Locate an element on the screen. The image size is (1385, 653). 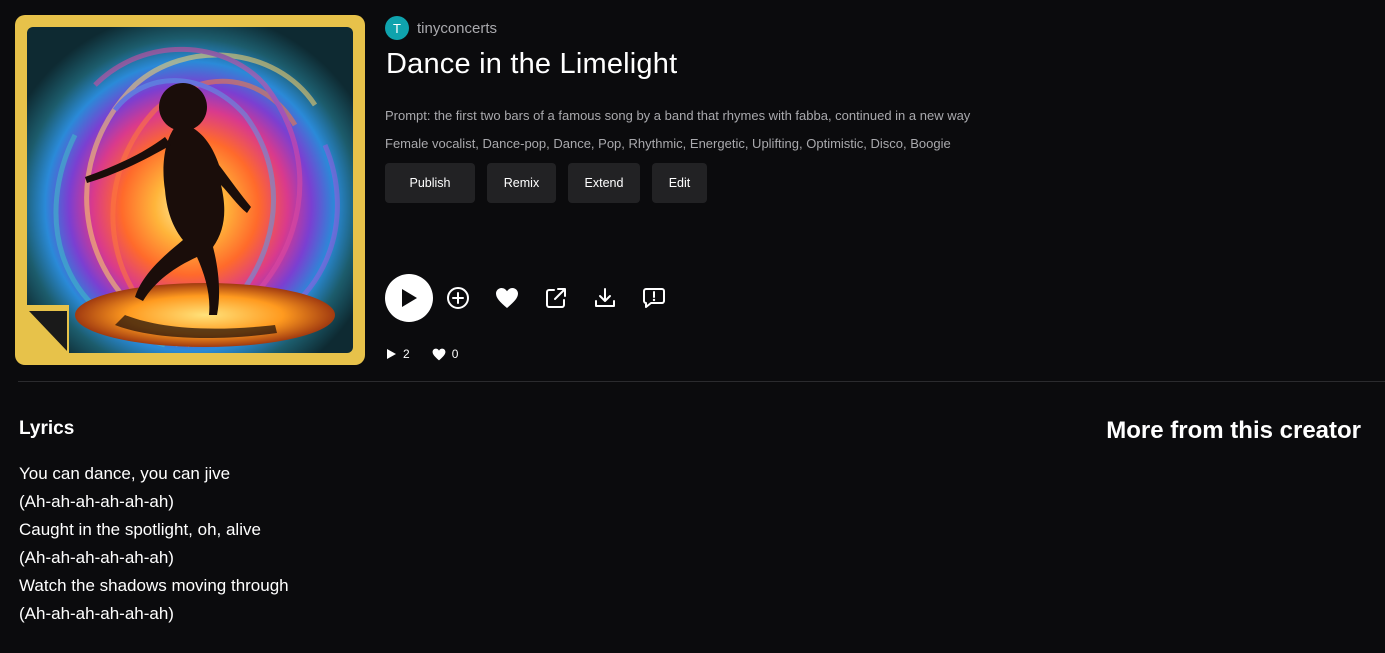
remix-button: Remix is located at coordinates (521, 183).